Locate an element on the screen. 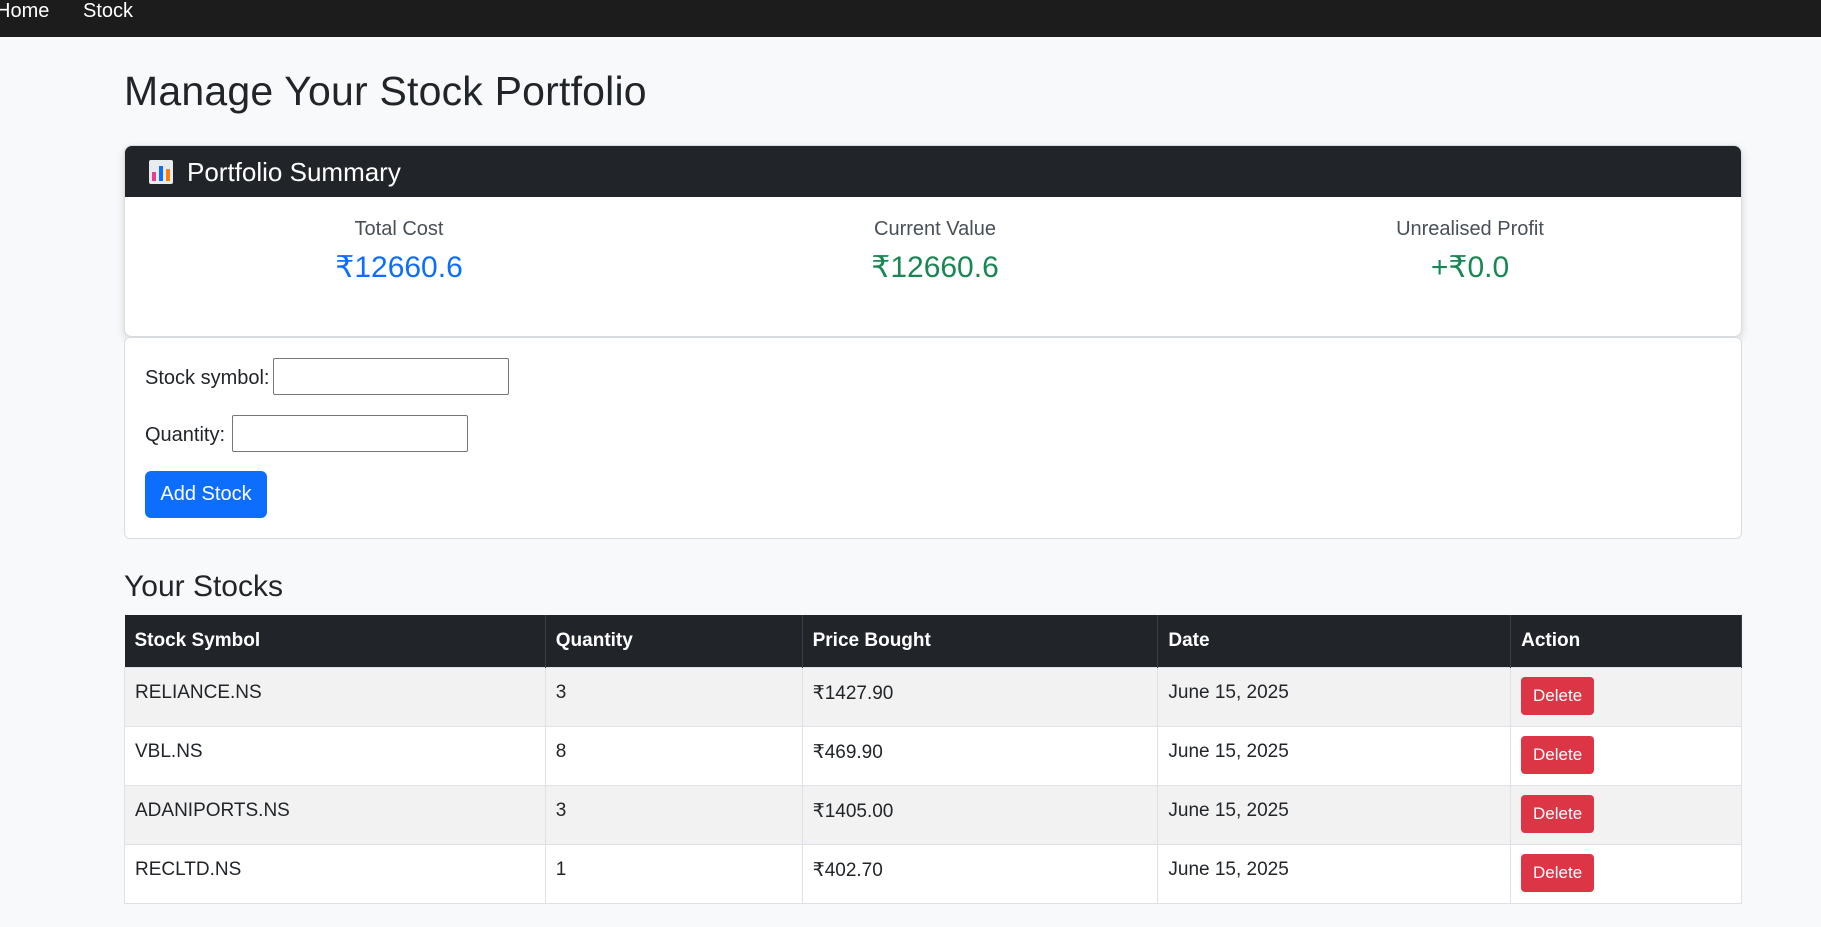  table-row: RECLTD.NS 1 ₹402.70 June 15, 2025 Delete is located at coordinates (933, 873).